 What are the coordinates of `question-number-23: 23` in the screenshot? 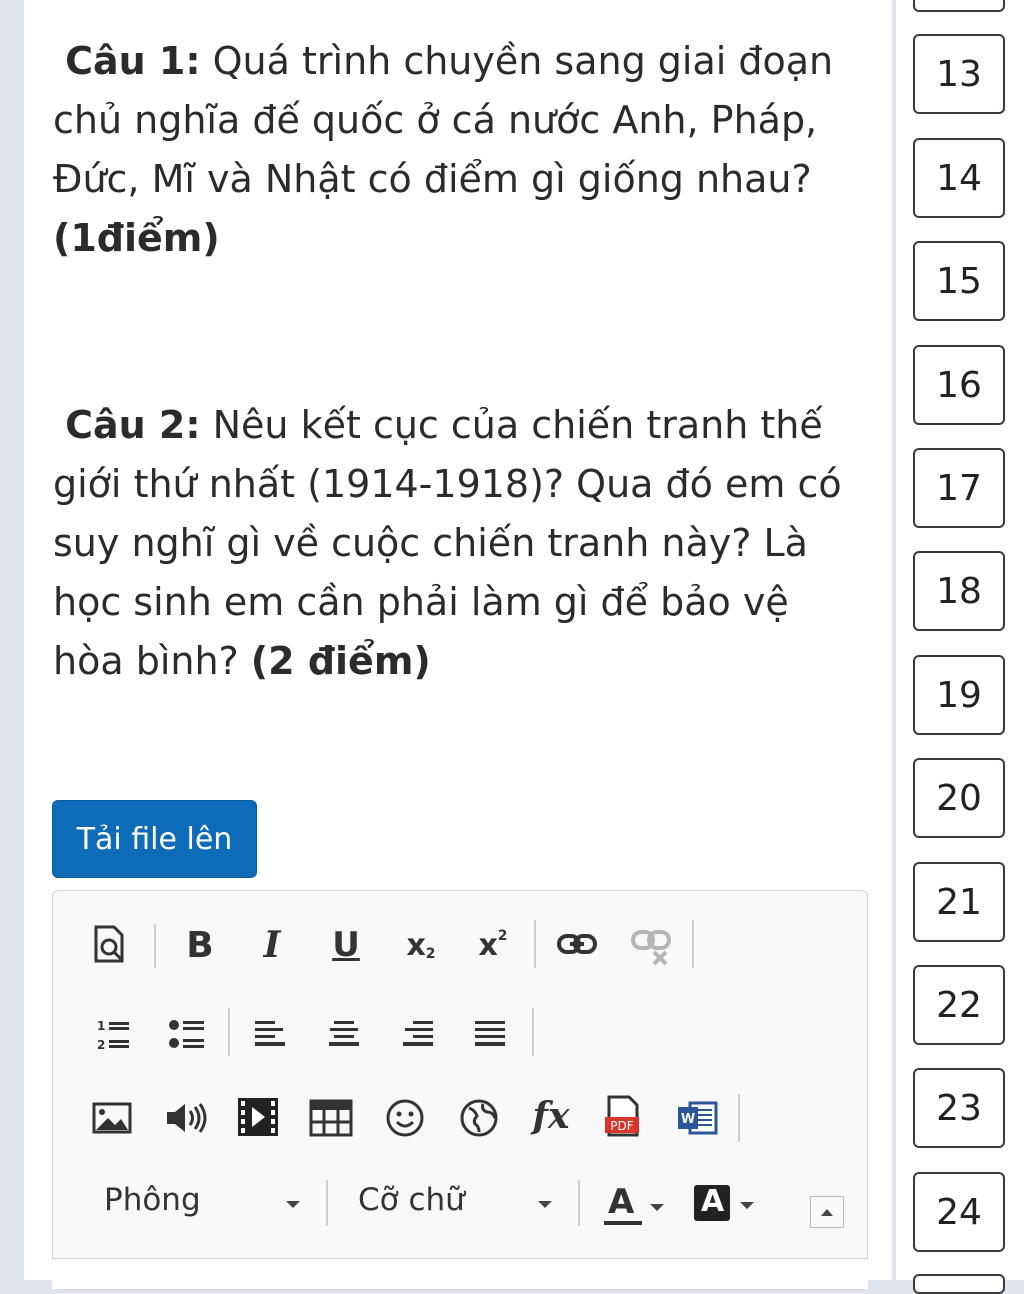 It's located at (959, 1108).